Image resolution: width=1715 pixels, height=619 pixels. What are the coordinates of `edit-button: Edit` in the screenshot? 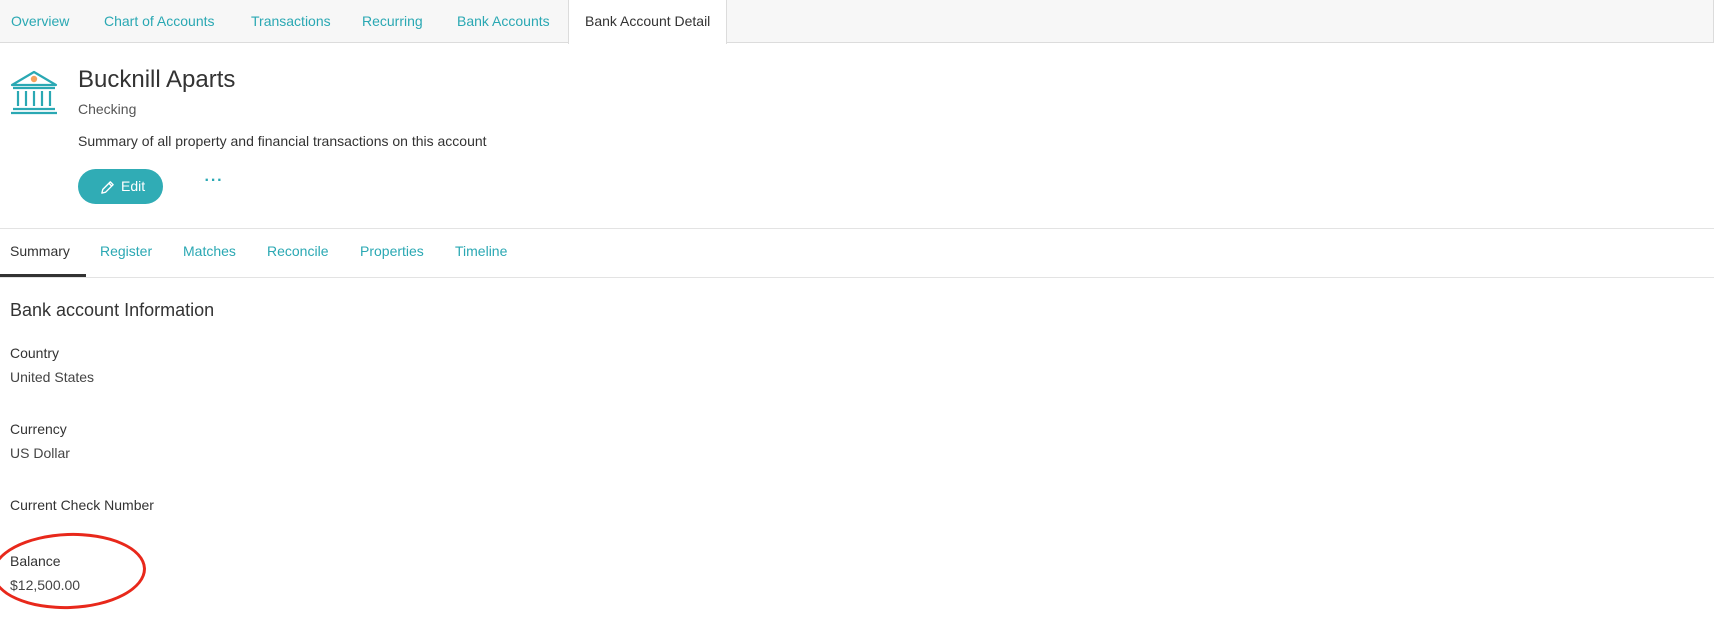 It's located at (120, 186).